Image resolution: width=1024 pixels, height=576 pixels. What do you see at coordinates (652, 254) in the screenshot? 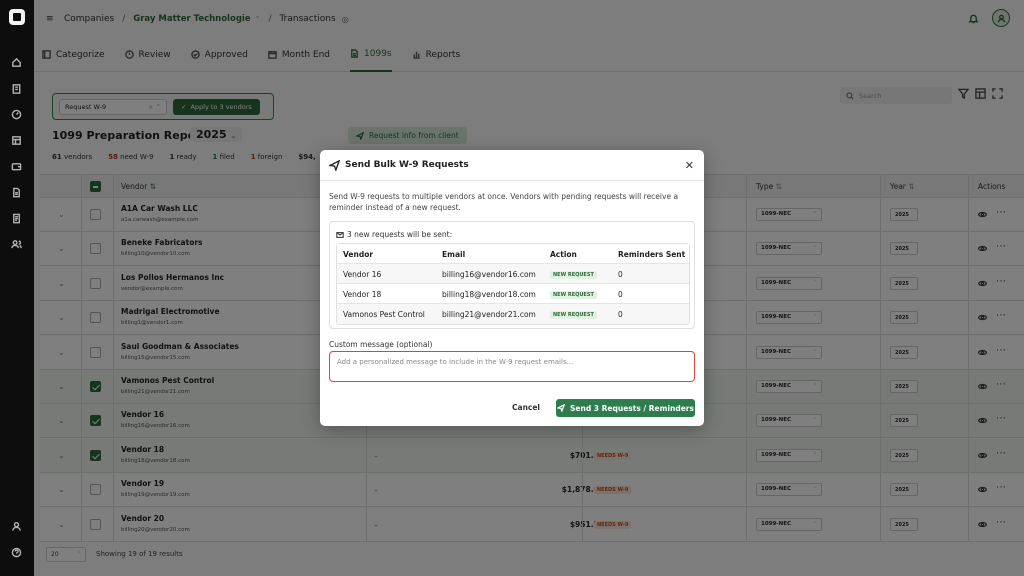
I see `col-reminders: Reminders Sent` at bounding box center [652, 254].